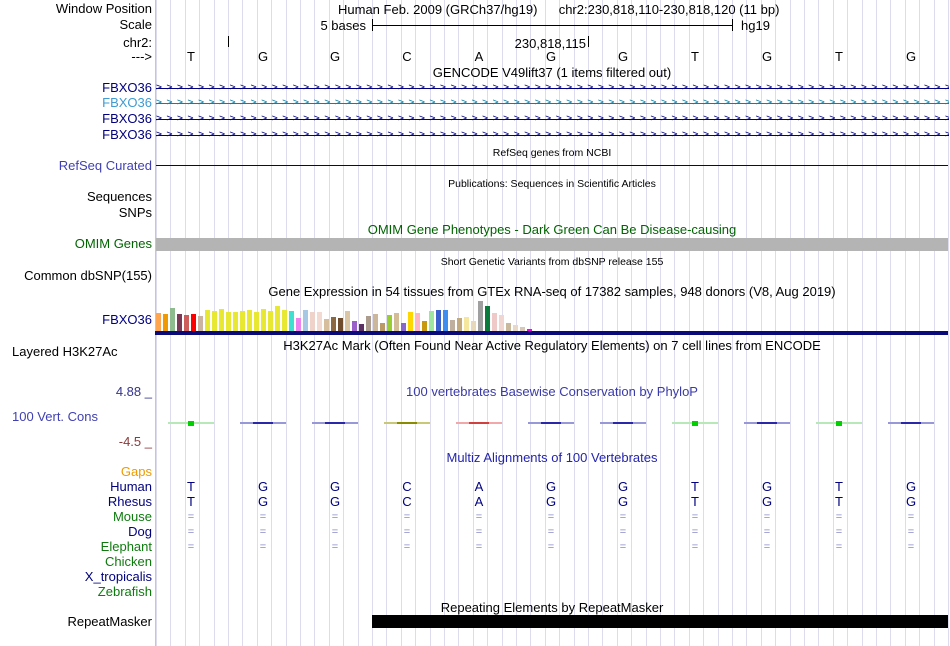  Describe the element at coordinates (65, 352) in the screenshot. I see `h3k27ac-track-label: Layered H3K27Ac` at that location.